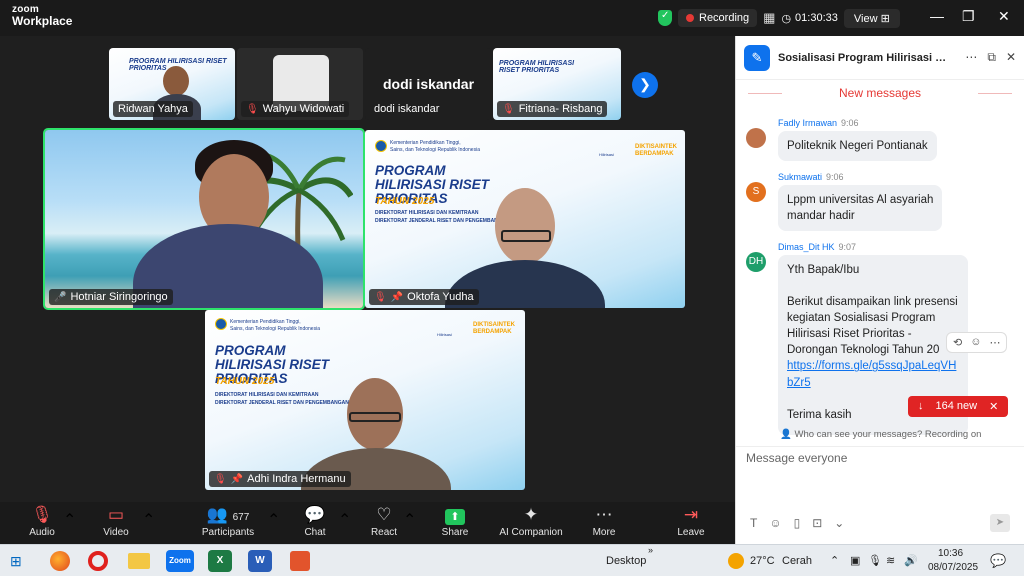 The width and height of the screenshot is (1024, 576). Describe the element at coordinates (315, 532) in the screenshot. I see `chat-label: Chat` at that location.